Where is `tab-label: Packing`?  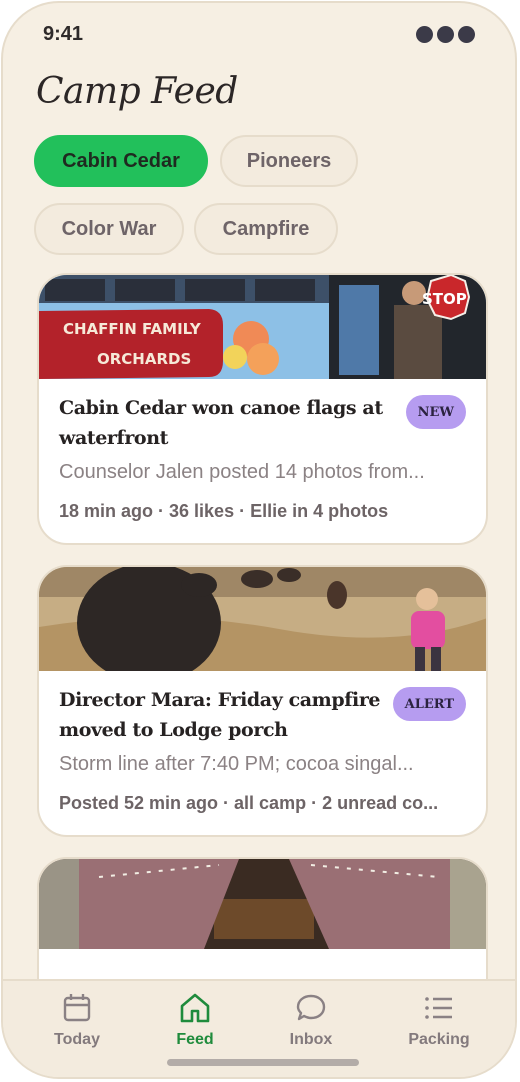 tab-label: Packing is located at coordinates (439, 1039).